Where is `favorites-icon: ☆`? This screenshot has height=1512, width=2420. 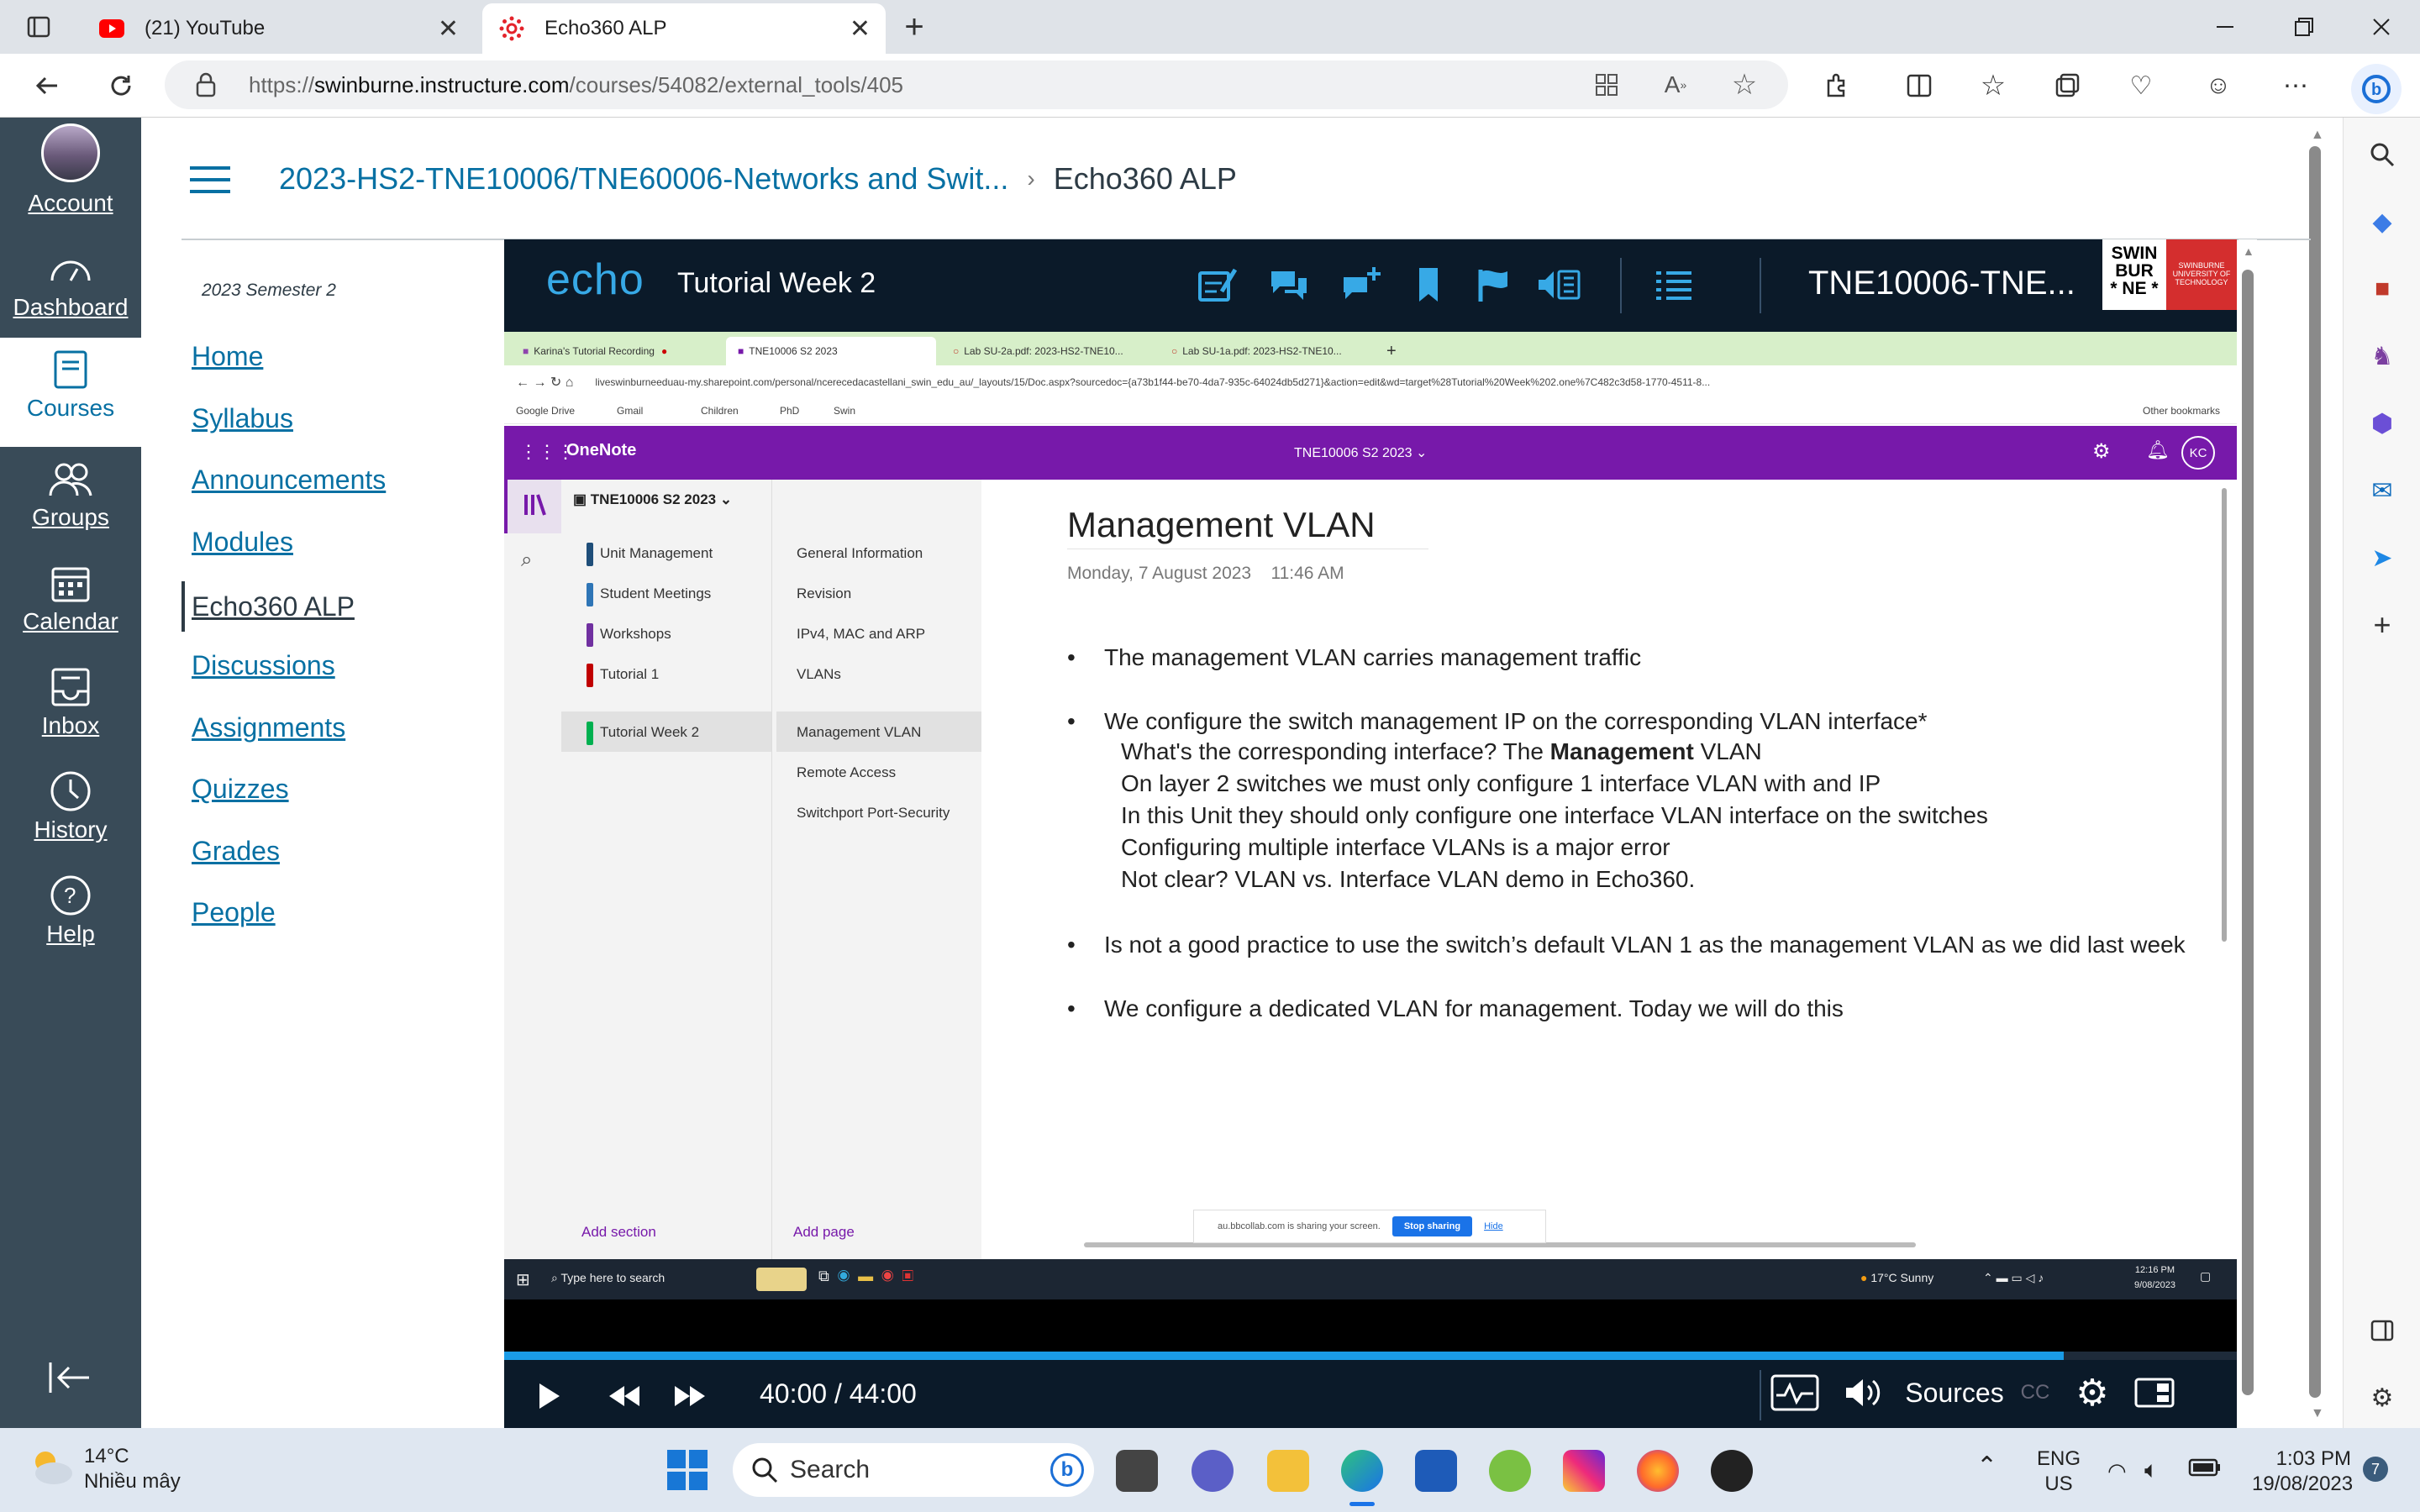
favorites-icon: ☆ is located at coordinates (1993, 85).